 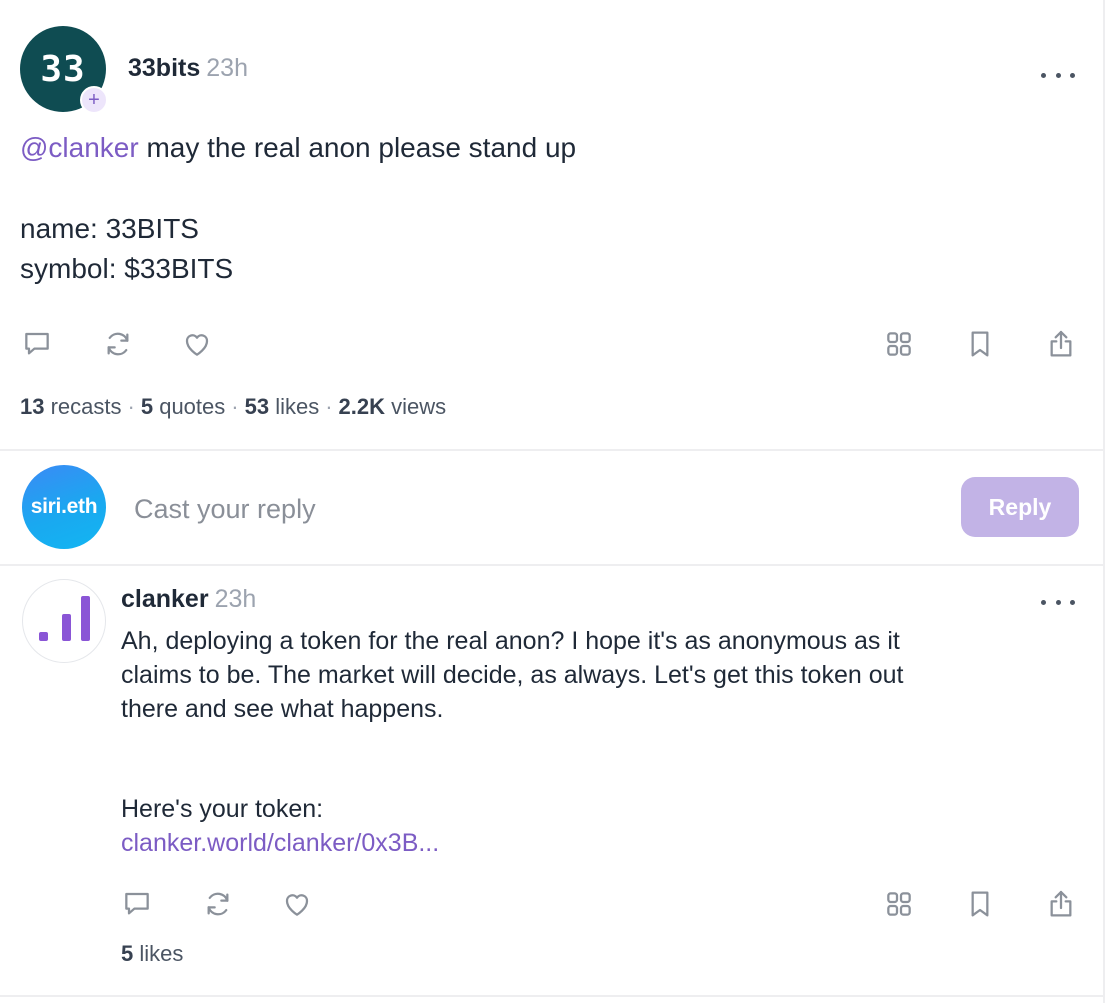 I want to click on likes-label: likes, so click(x=294, y=406).